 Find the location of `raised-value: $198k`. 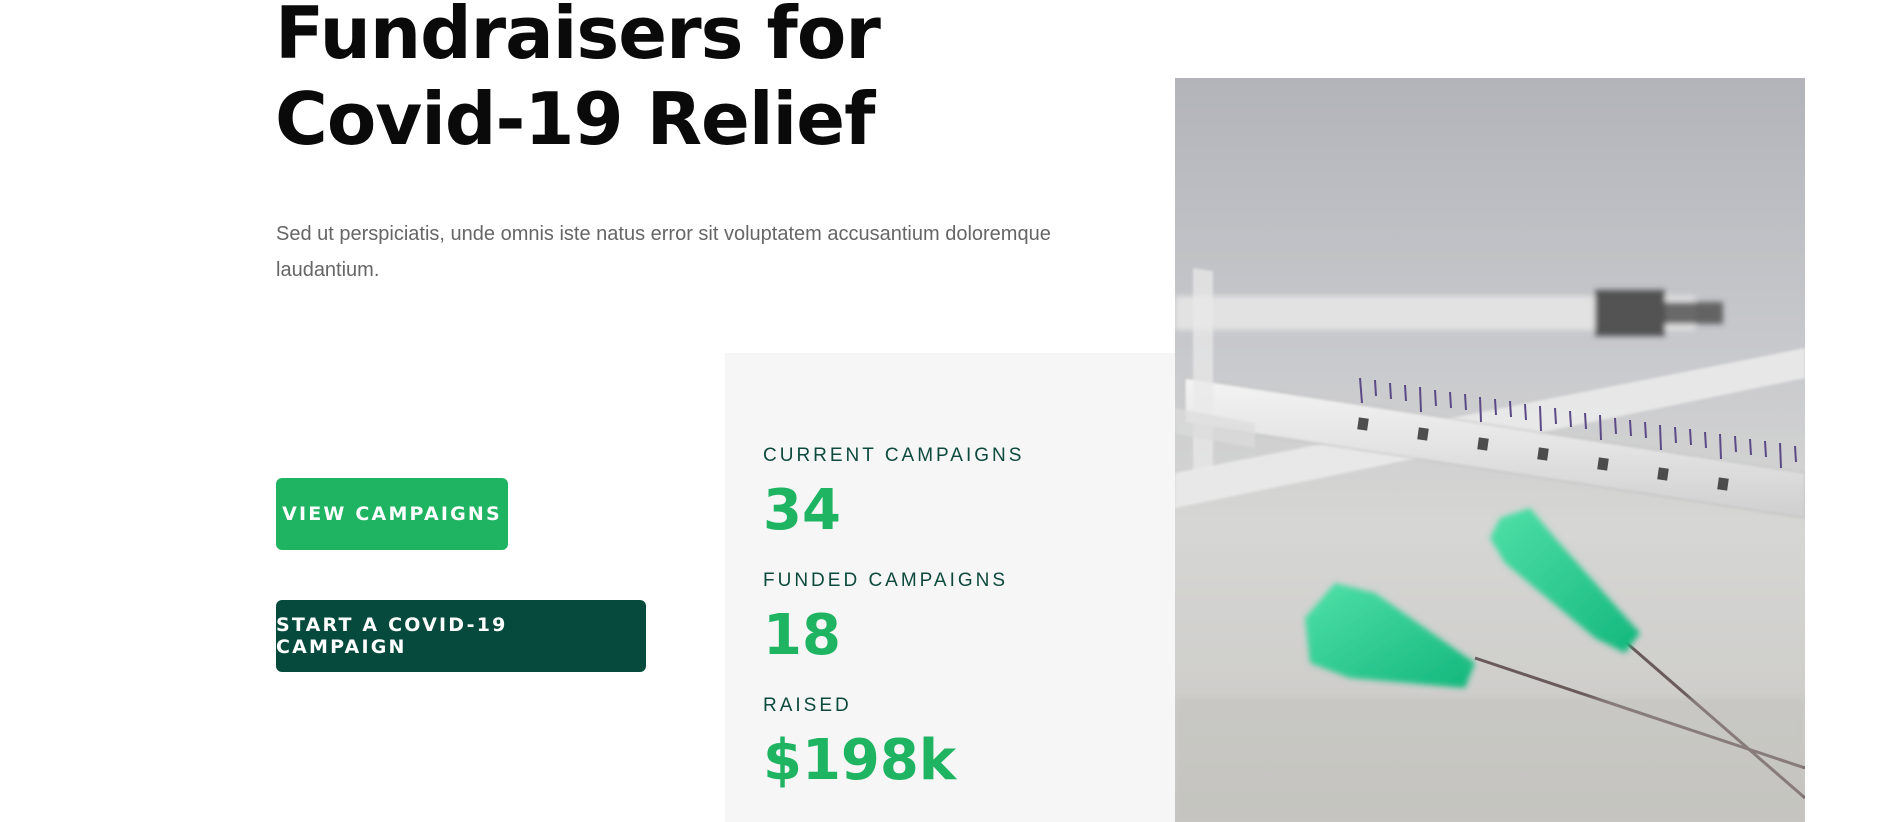

raised-value: $198k is located at coordinates (860, 760).